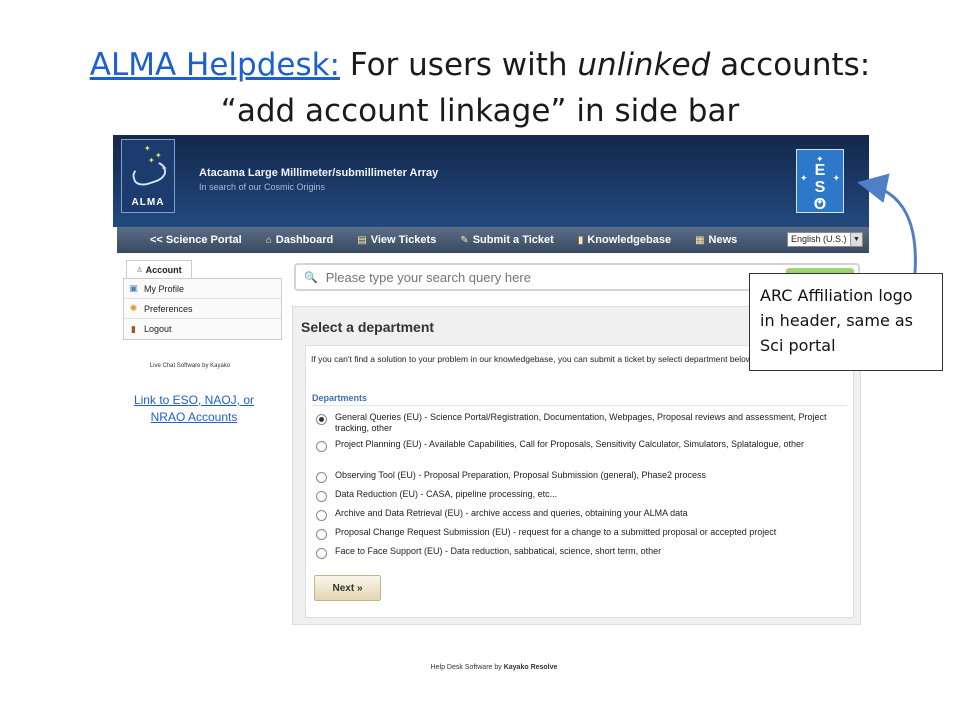 This screenshot has height=720, width=960. I want to click on eso-letter: E, so click(820, 170).